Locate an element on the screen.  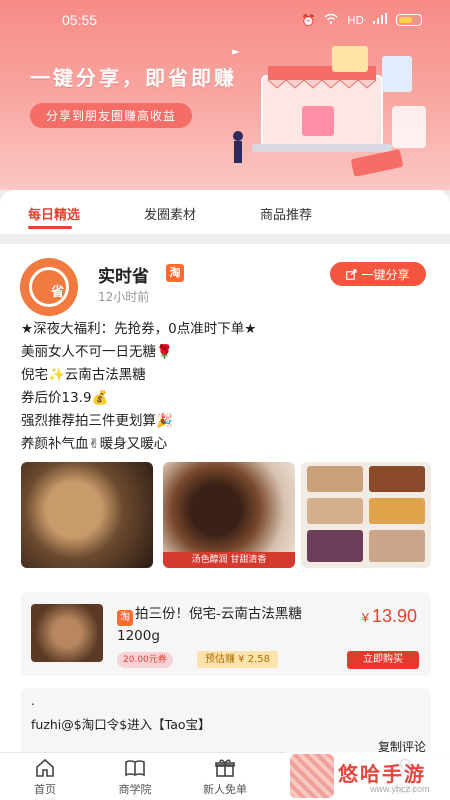
watermark-text: 悠哈手游 is located at coordinates (382, 774).